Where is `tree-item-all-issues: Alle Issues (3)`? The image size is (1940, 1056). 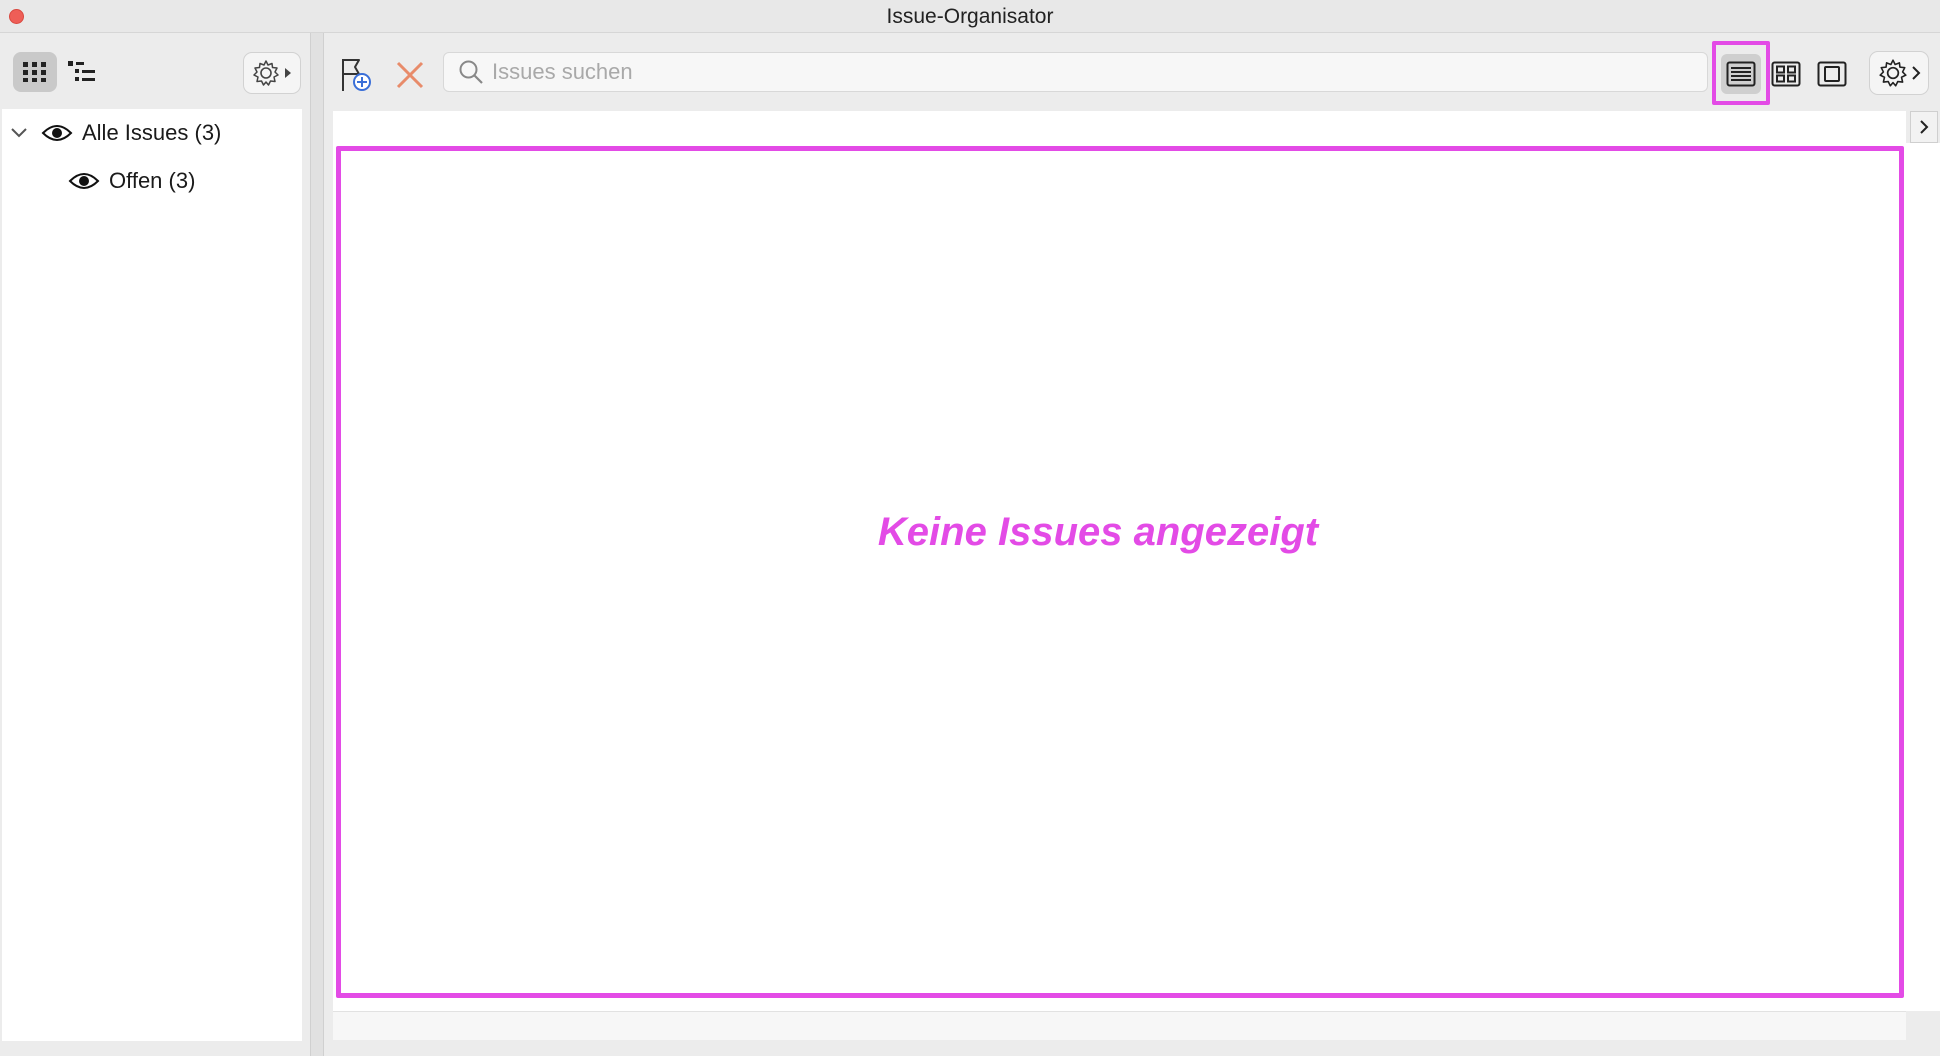
tree-item-all-issues: Alle Issues (3) is located at coordinates (115, 133).